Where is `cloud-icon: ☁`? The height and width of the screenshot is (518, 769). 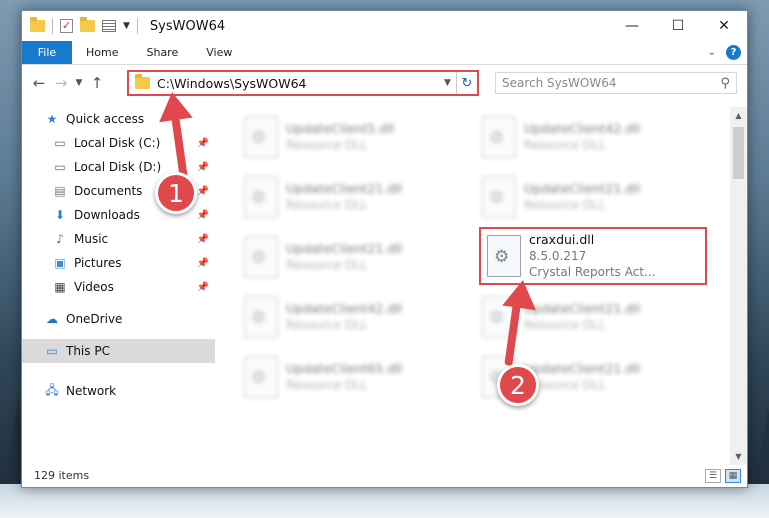 cloud-icon: ☁ is located at coordinates (52, 319).